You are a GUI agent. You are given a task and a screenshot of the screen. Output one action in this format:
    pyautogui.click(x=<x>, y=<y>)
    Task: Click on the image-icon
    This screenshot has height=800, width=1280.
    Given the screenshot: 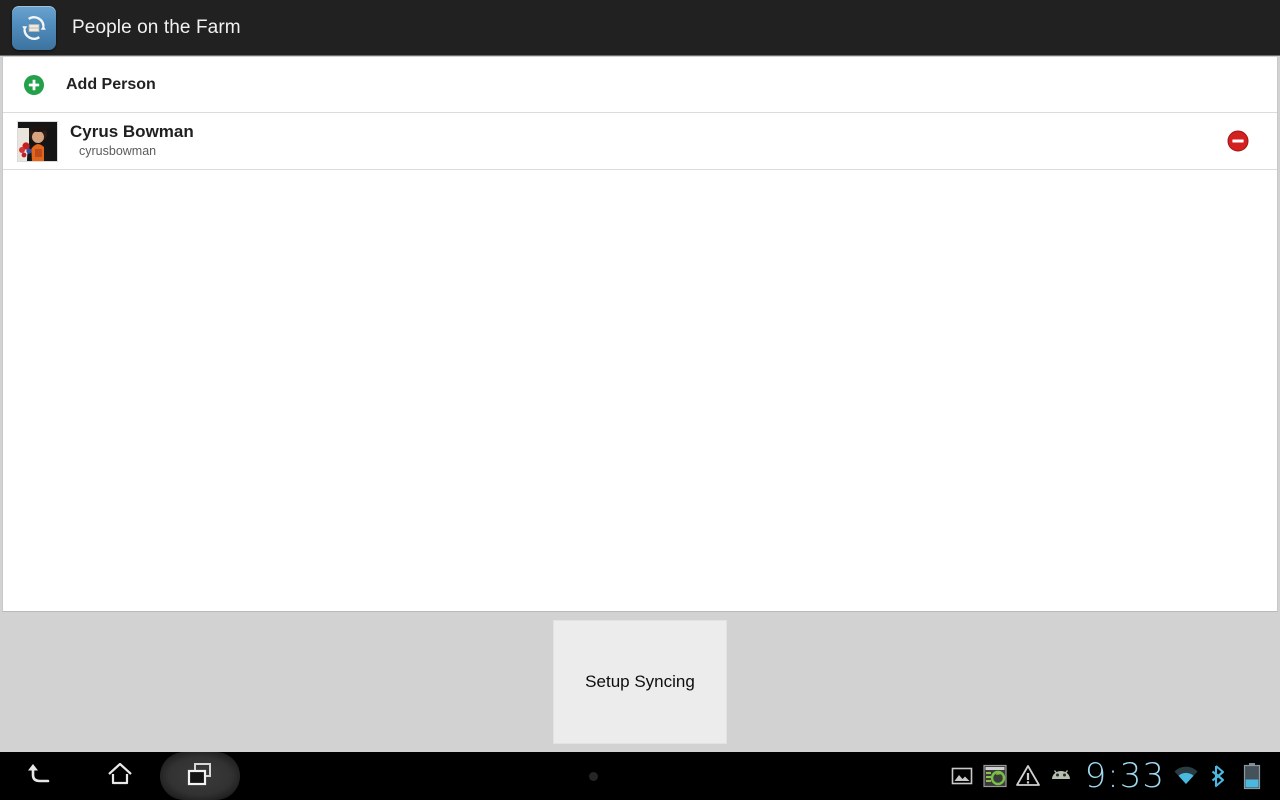 What is the action you would take?
    pyautogui.click(x=962, y=776)
    